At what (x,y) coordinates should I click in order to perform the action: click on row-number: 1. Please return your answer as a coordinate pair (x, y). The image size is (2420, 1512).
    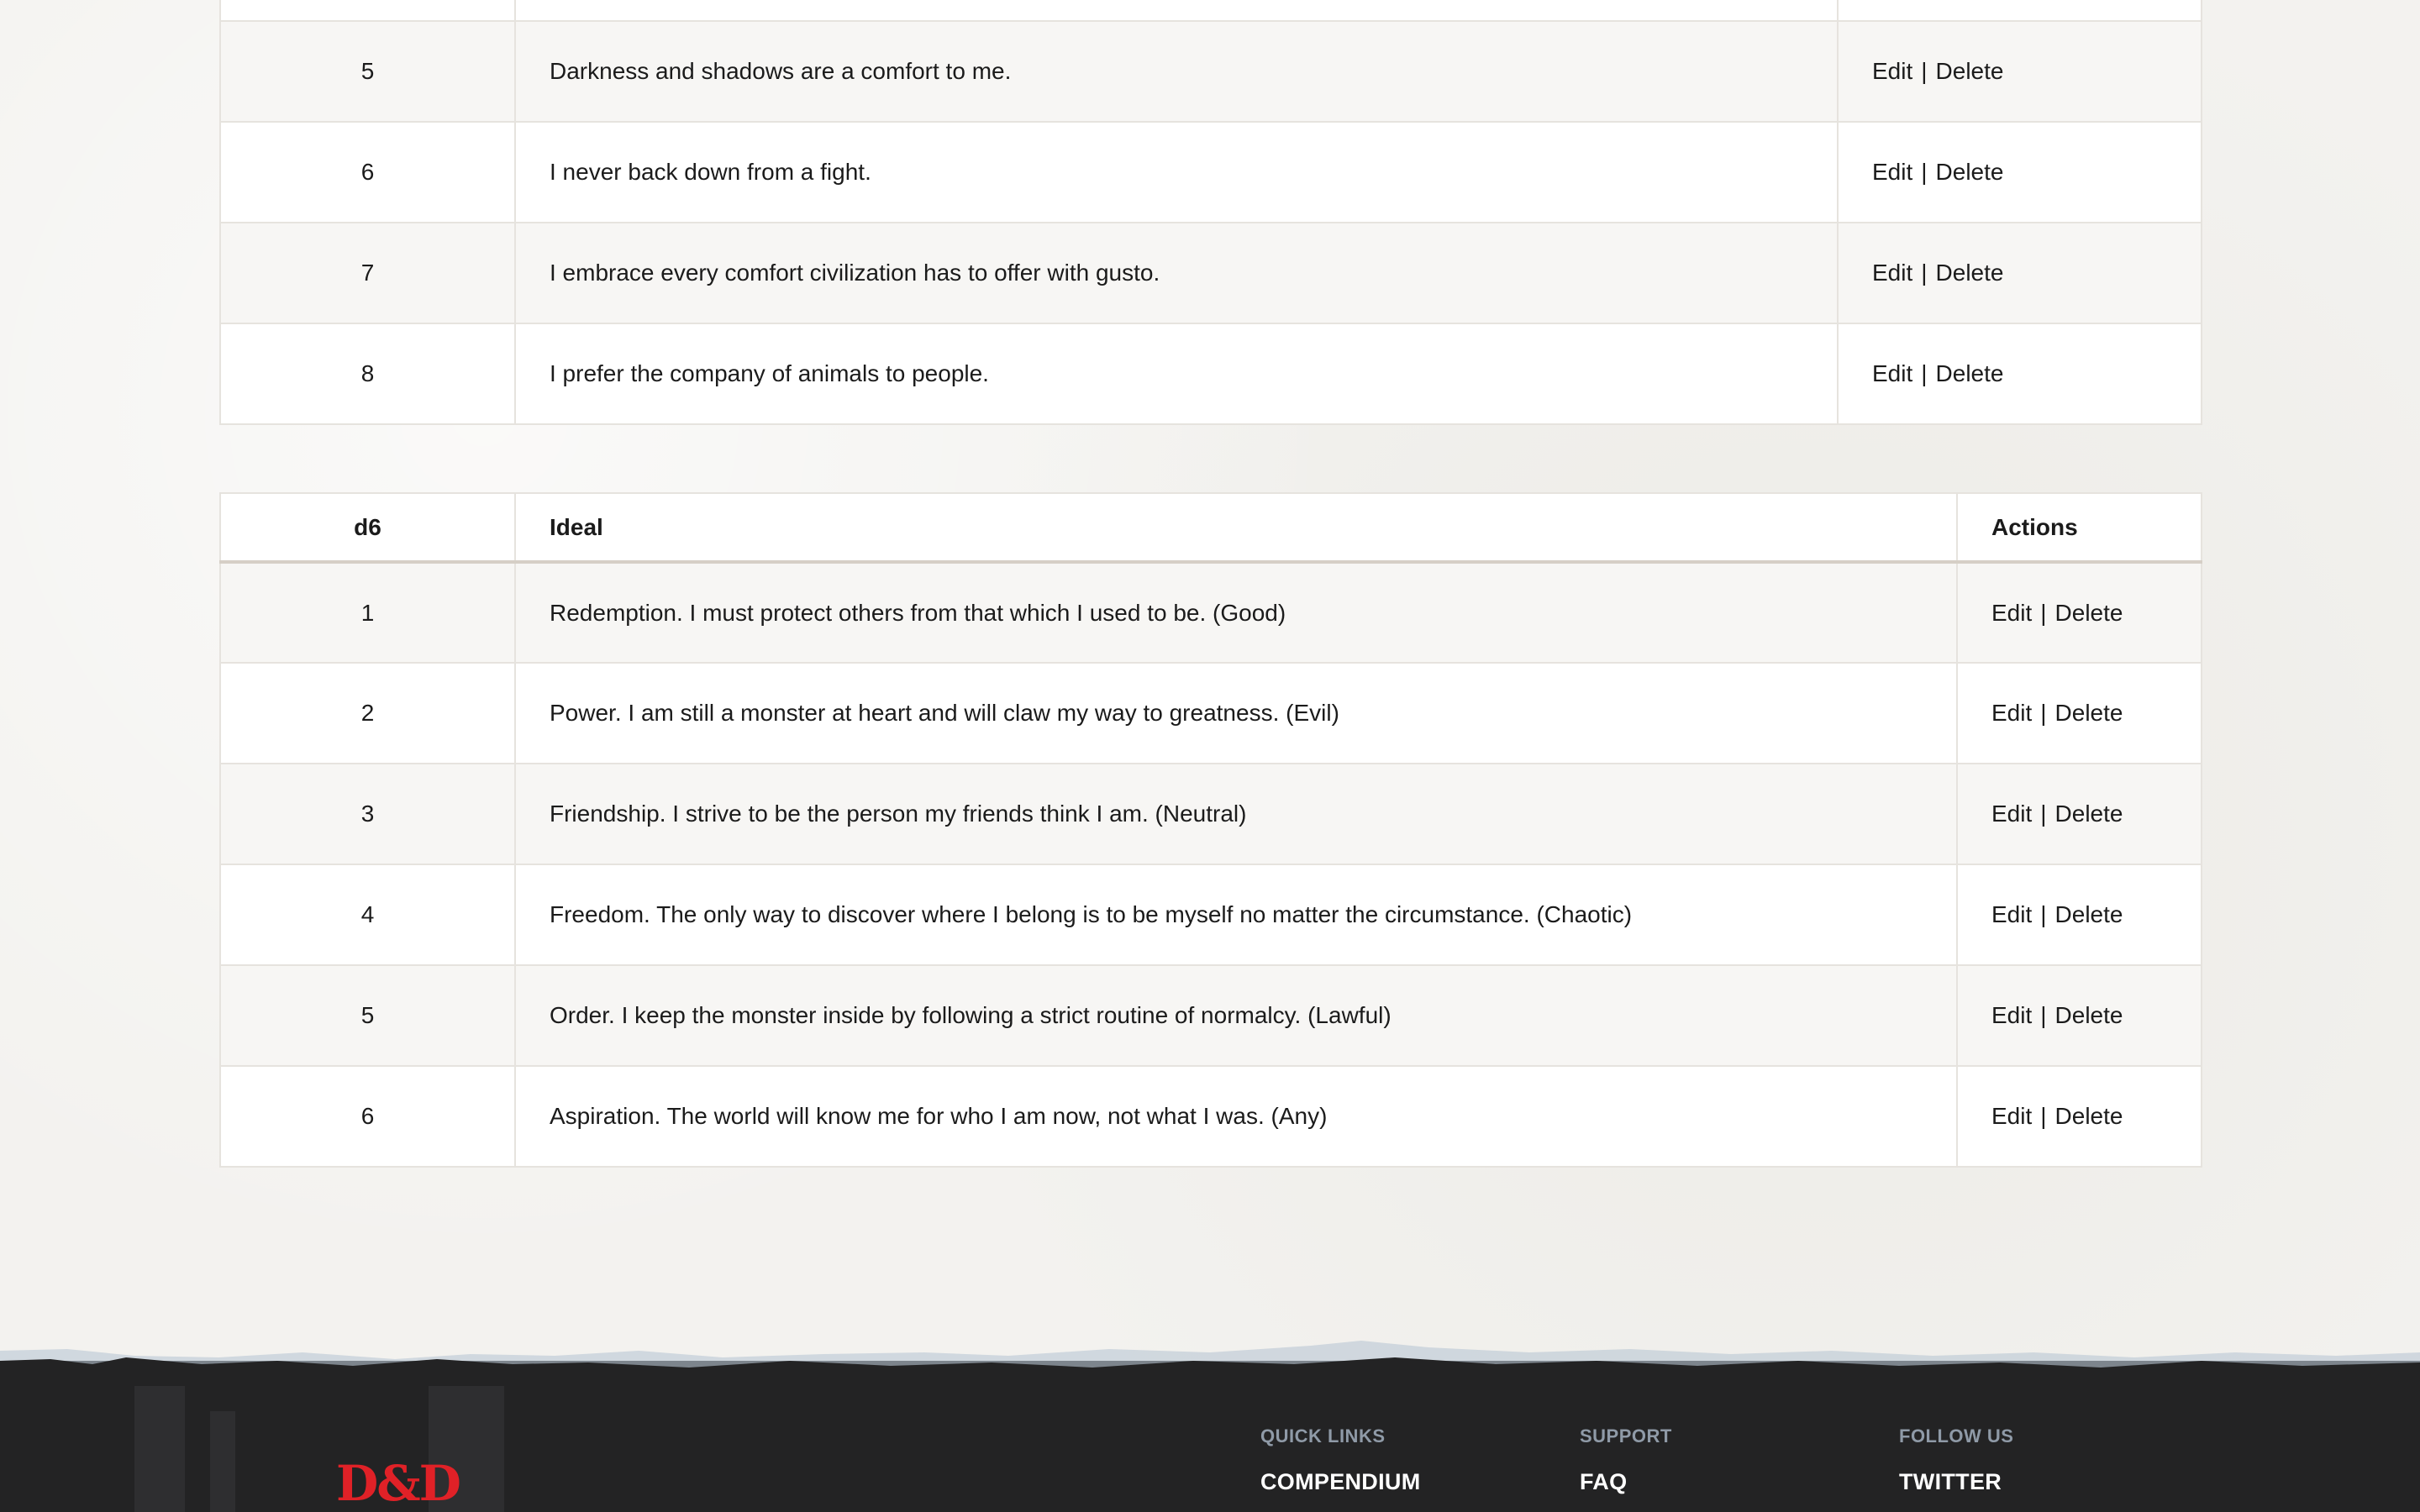
    Looking at the image, I should click on (367, 612).